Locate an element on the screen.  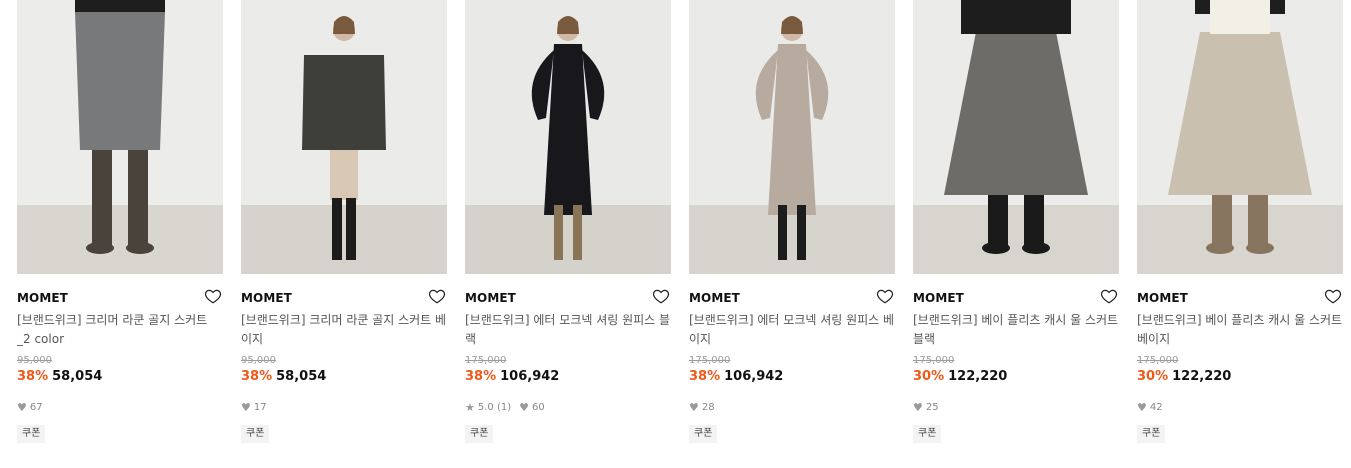
rating: ★ 5.0 (1) is located at coordinates (488, 407).